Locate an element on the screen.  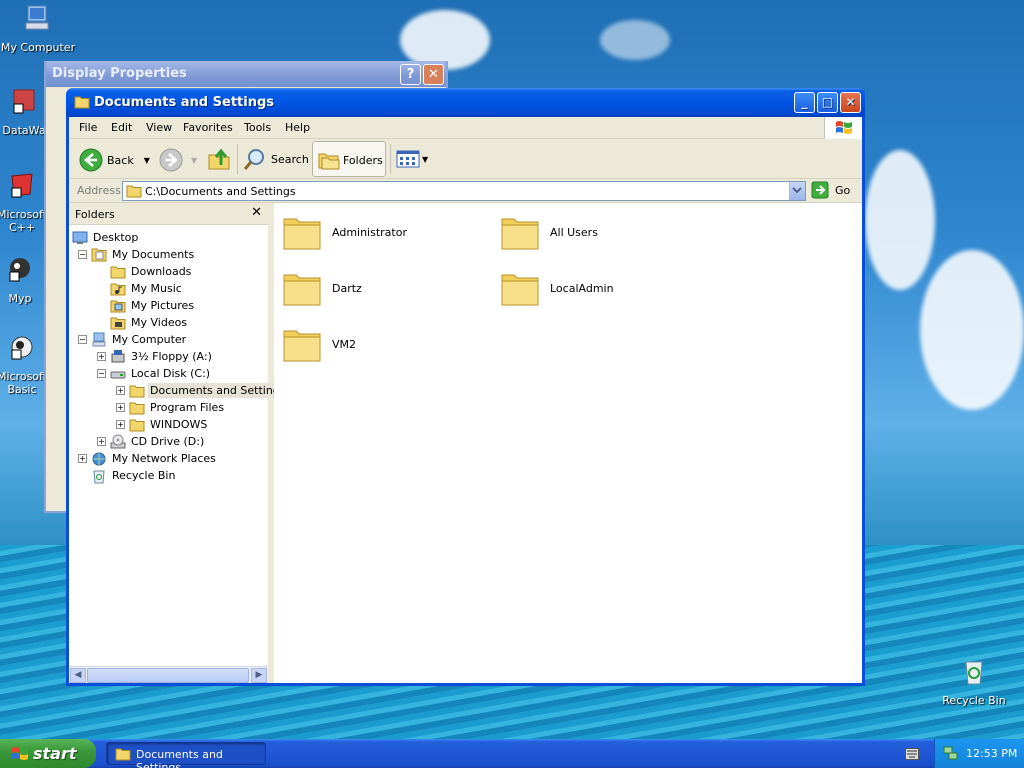
tree-item: My Music is located at coordinates (140, 288).